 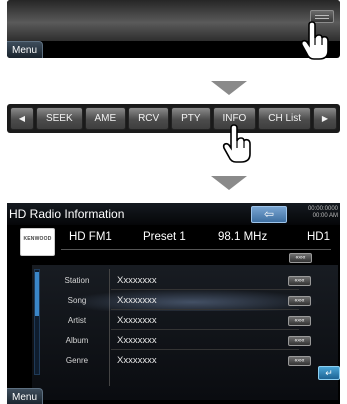 What do you see at coordinates (325, 216) in the screenshot?
I see `clock-line-2: 00:00 AM` at bounding box center [325, 216].